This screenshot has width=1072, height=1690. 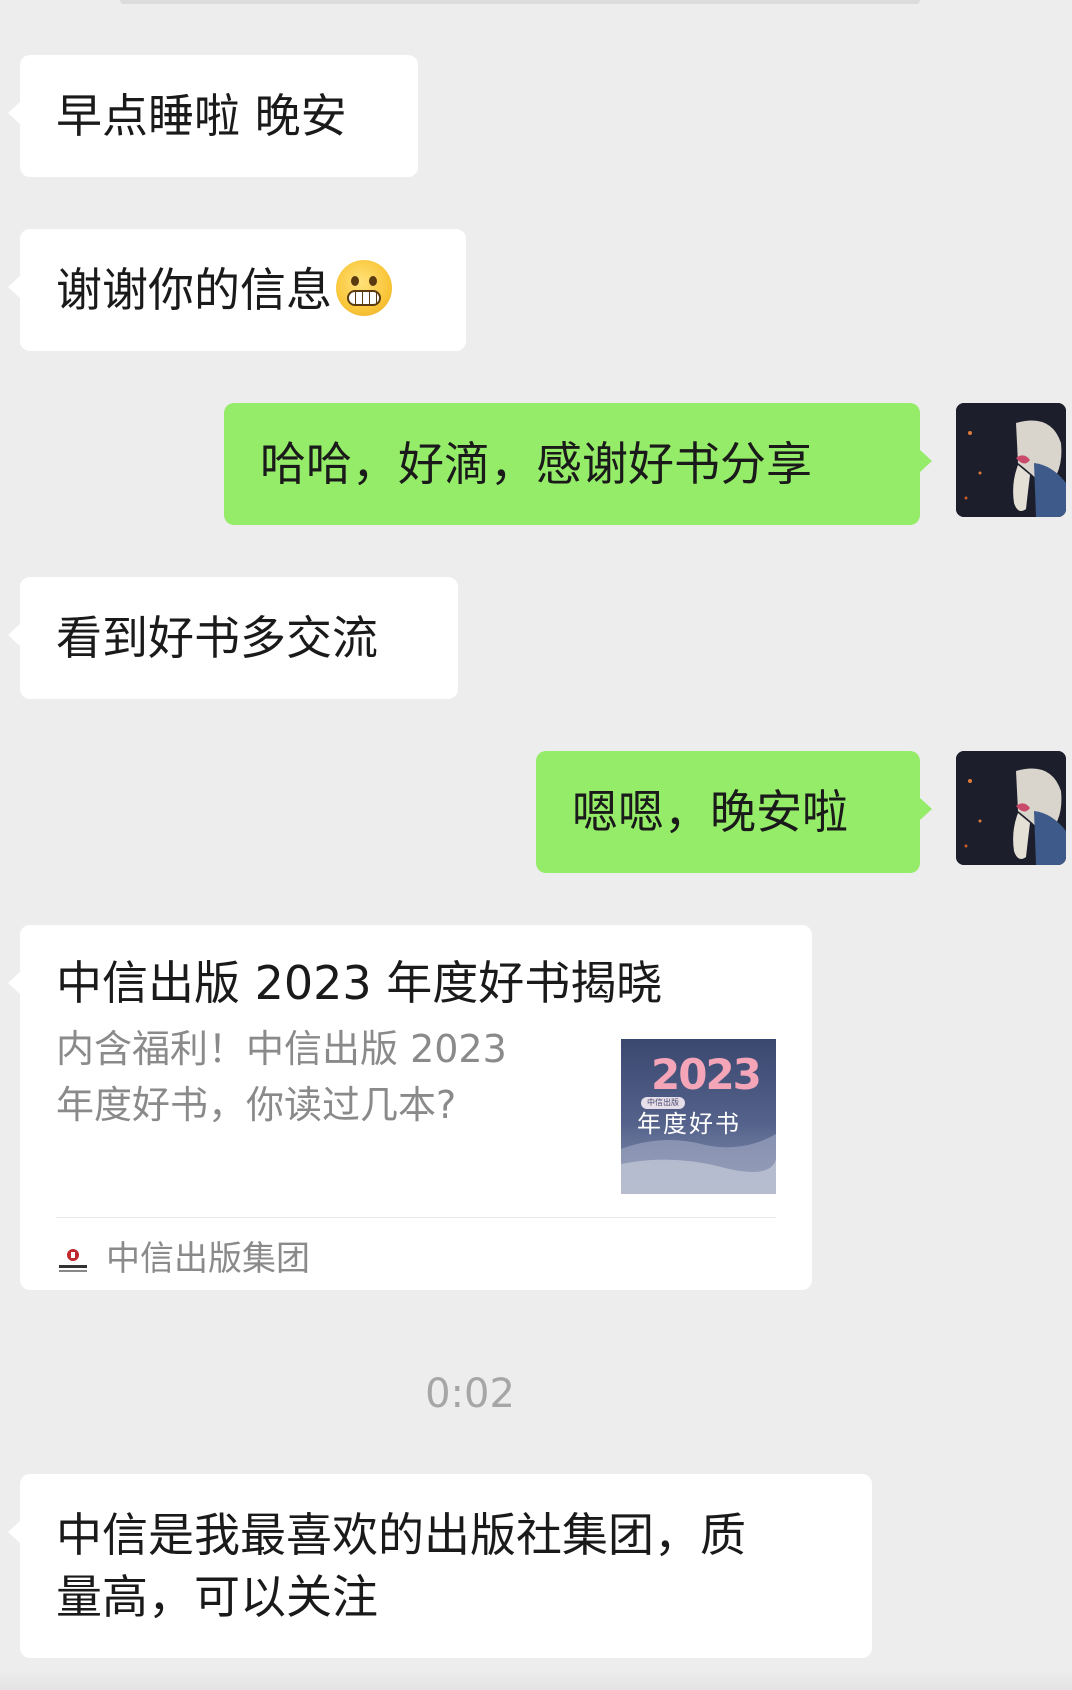 What do you see at coordinates (256, 1105) in the screenshot?
I see `link-card-description-line: 年度好书，你读过几本?` at bounding box center [256, 1105].